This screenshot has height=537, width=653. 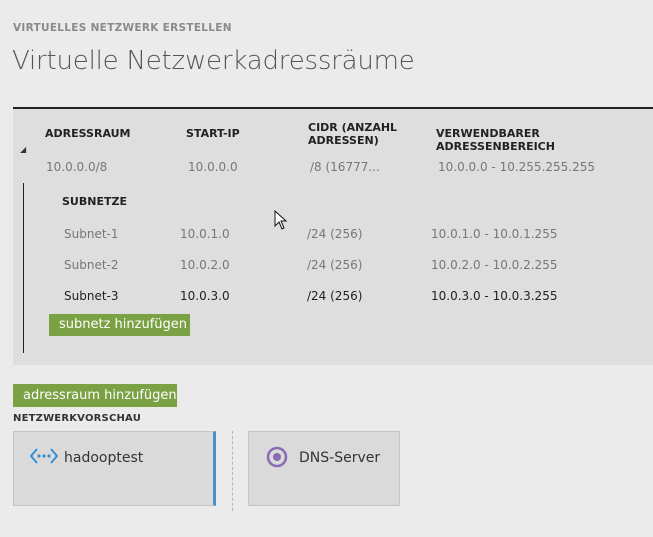 I want to click on add-address-space-button: adressraum hinzufügen, so click(x=95, y=395).